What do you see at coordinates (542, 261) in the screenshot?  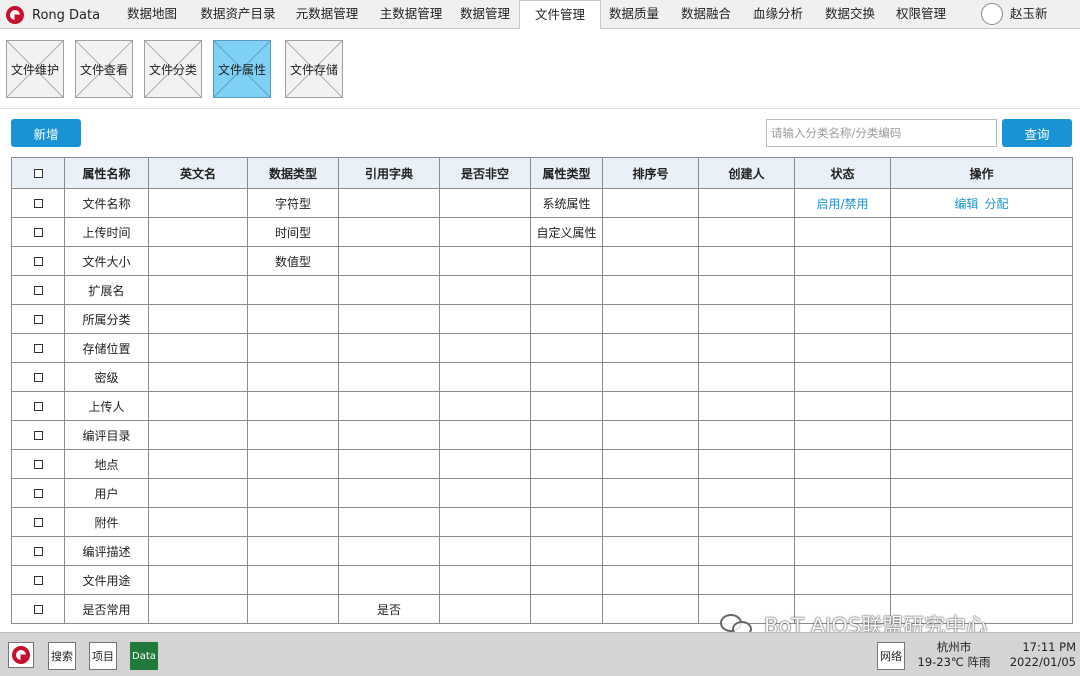 I see `table-row: 文件大小 数值型` at bounding box center [542, 261].